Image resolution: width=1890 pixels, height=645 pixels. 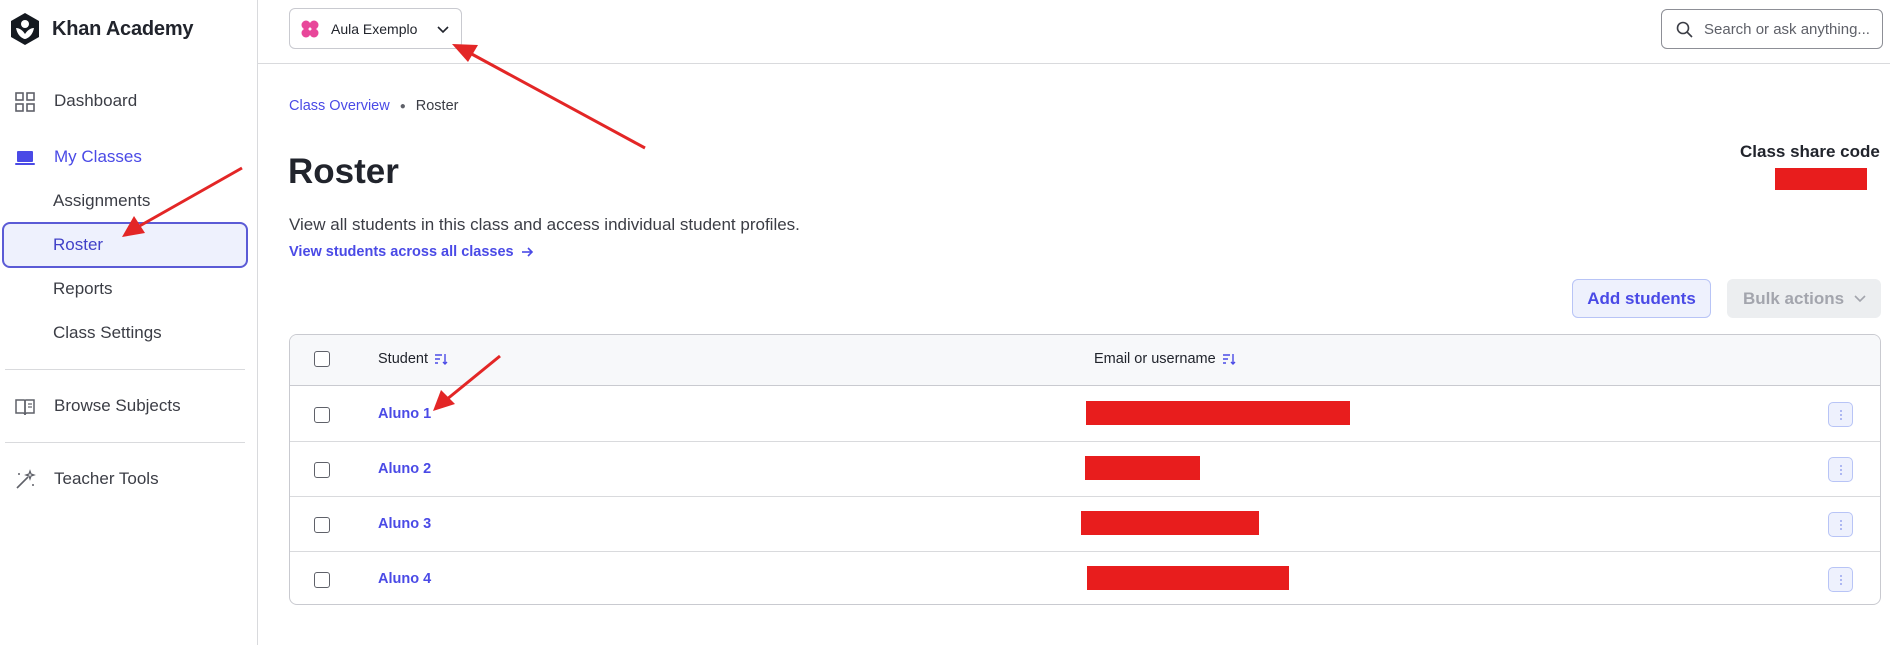 I want to click on breadcrumb: Class Overview ● Roster, so click(x=373, y=106).